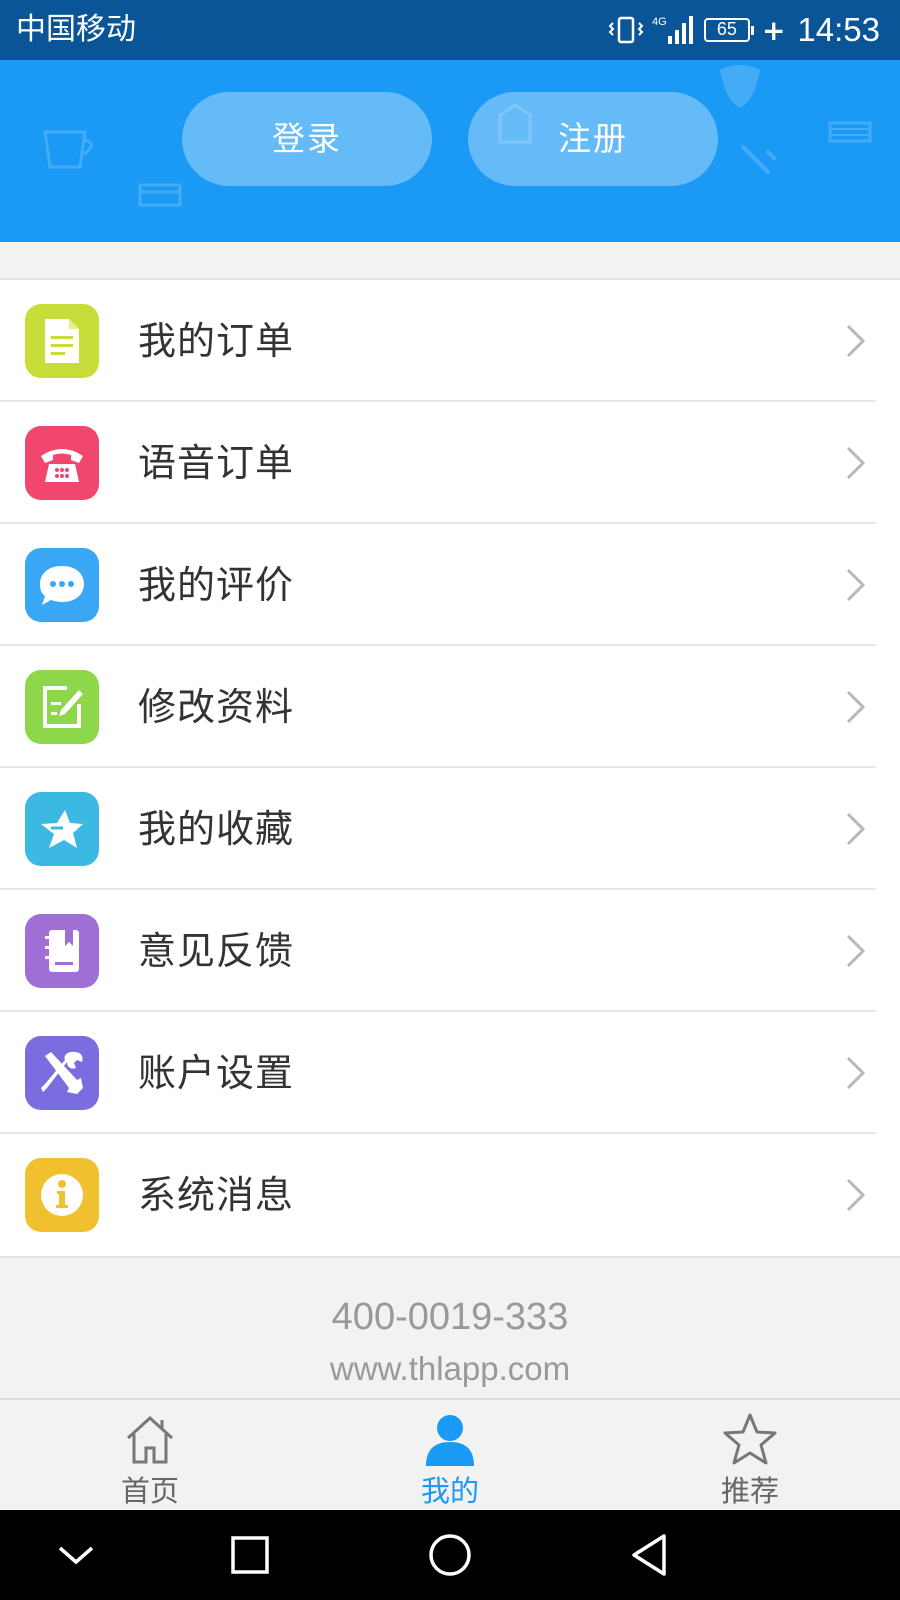 The height and width of the screenshot is (1600, 900). I want to click on menu-item-voice-orders: 语音订单, so click(450, 463).